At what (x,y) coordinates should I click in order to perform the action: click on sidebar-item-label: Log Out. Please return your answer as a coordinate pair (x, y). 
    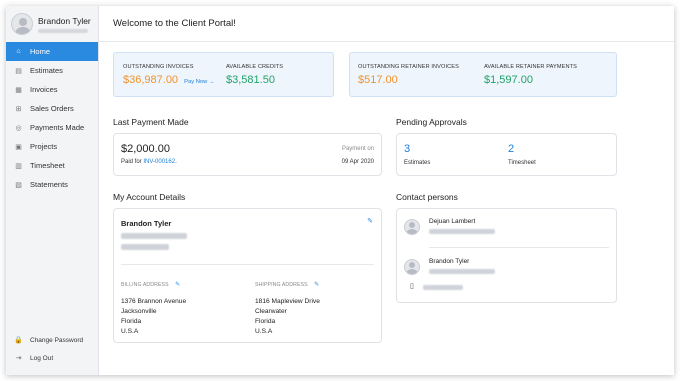
    Looking at the image, I should click on (42, 358).